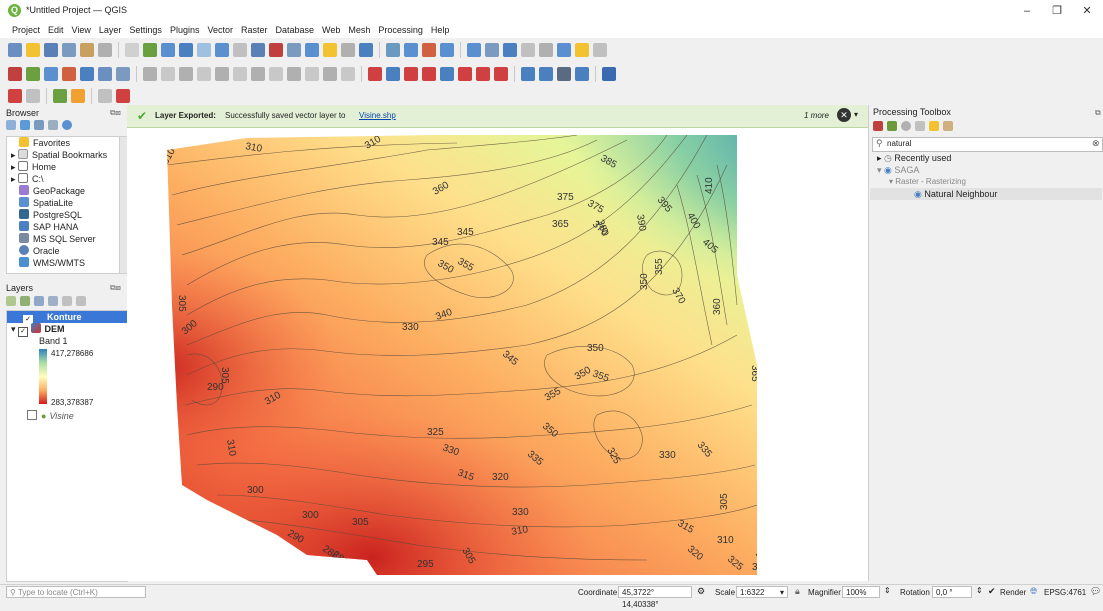 The height and width of the screenshot is (611, 1103). What do you see at coordinates (1065, 592) in the screenshot?
I see `crs-label: EPSG:4761` at bounding box center [1065, 592].